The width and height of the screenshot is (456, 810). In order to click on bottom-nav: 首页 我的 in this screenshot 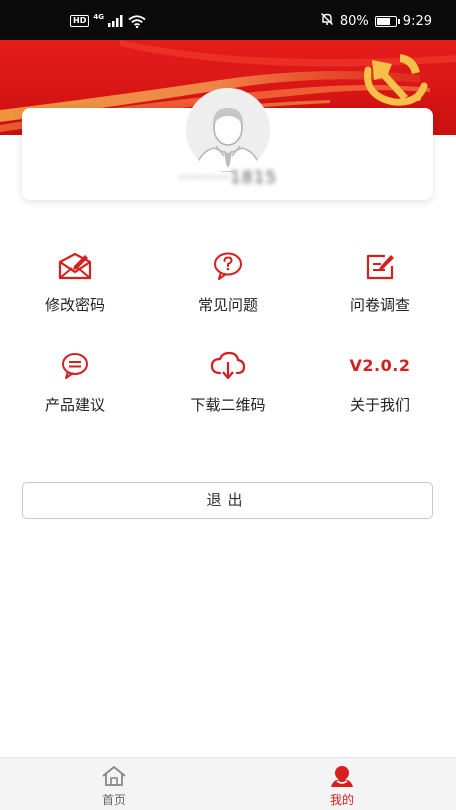, I will do `click(228, 783)`.